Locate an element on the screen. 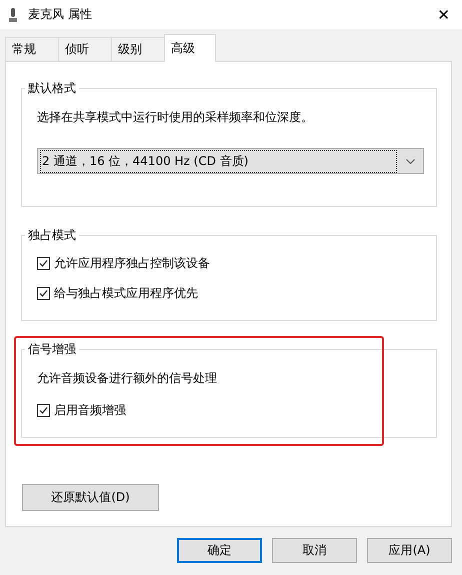 The width and height of the screenshot is (462, 575). microphone-icon is located at coordinates (13, 14).